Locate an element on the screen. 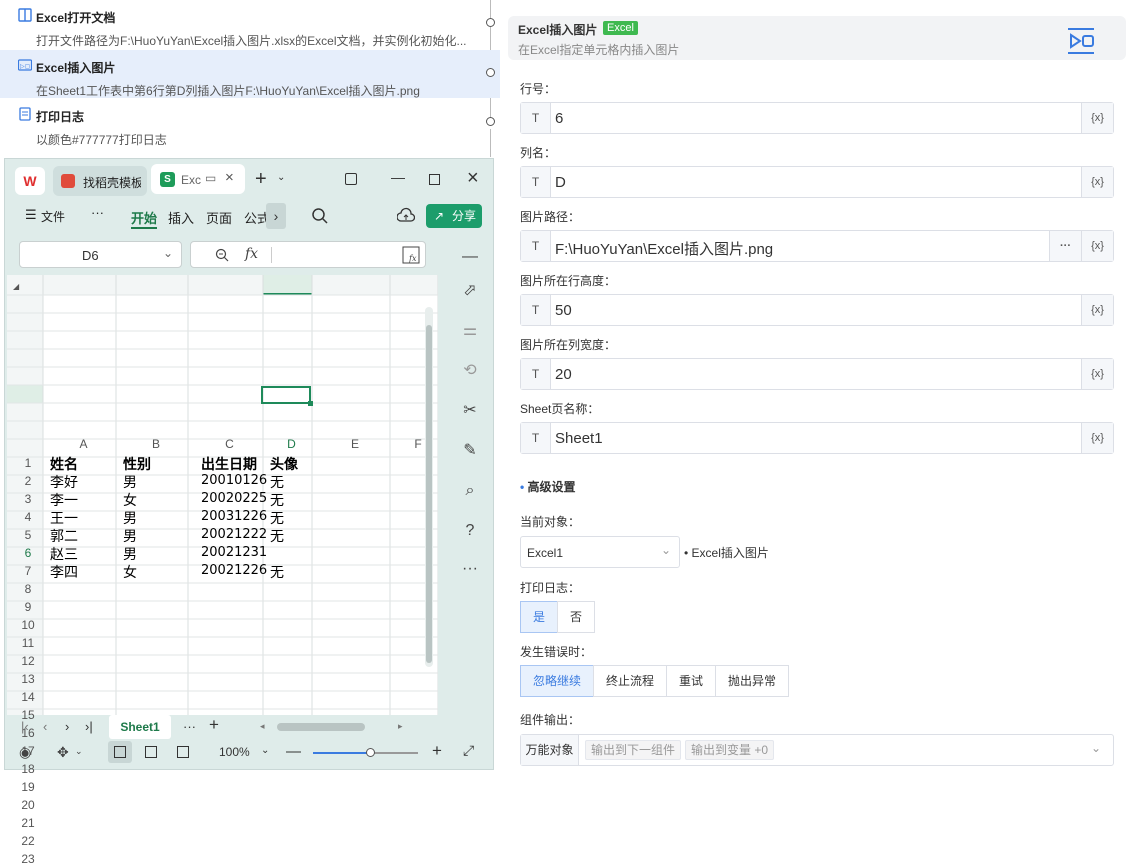 Image resolution: width=1130 pixels, height=866 pixels. table-cell: 20010126 is located at coordinates (234, 480).